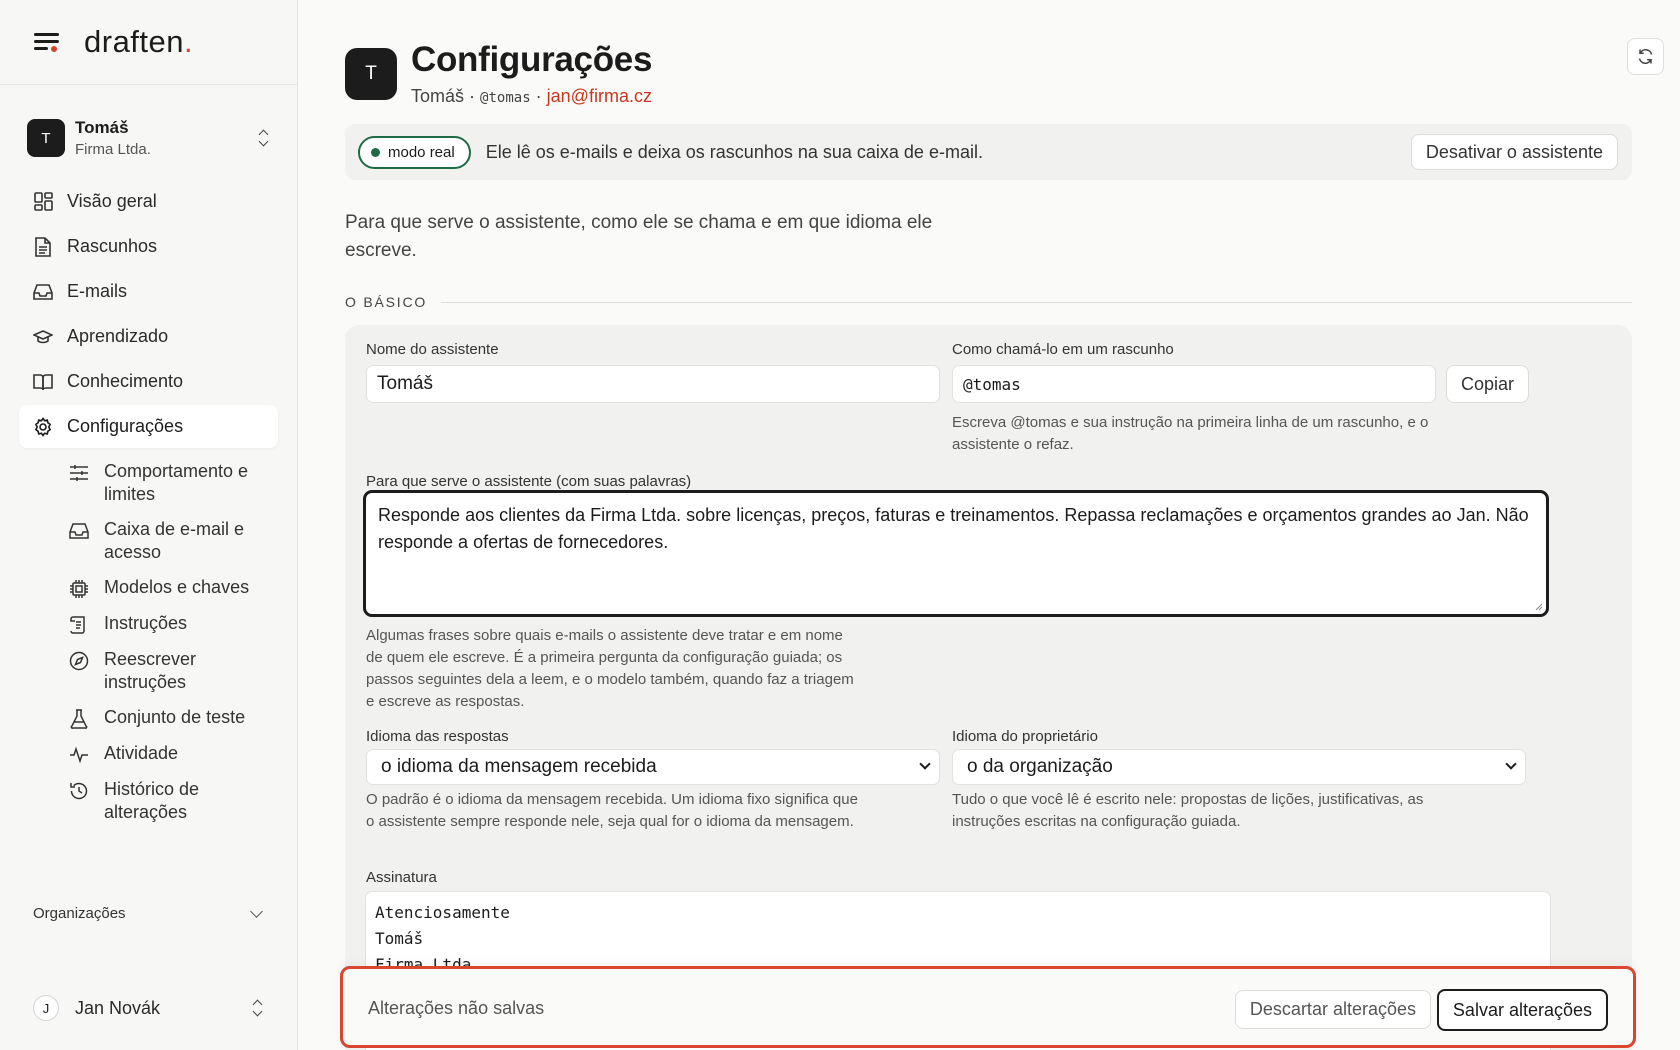  What do you see at coordinates (531, 96) in the screenshot?
I see `page-subtitle: Tomáš · @tomas · jan@firma.cz` at bounding box center [531, 96].